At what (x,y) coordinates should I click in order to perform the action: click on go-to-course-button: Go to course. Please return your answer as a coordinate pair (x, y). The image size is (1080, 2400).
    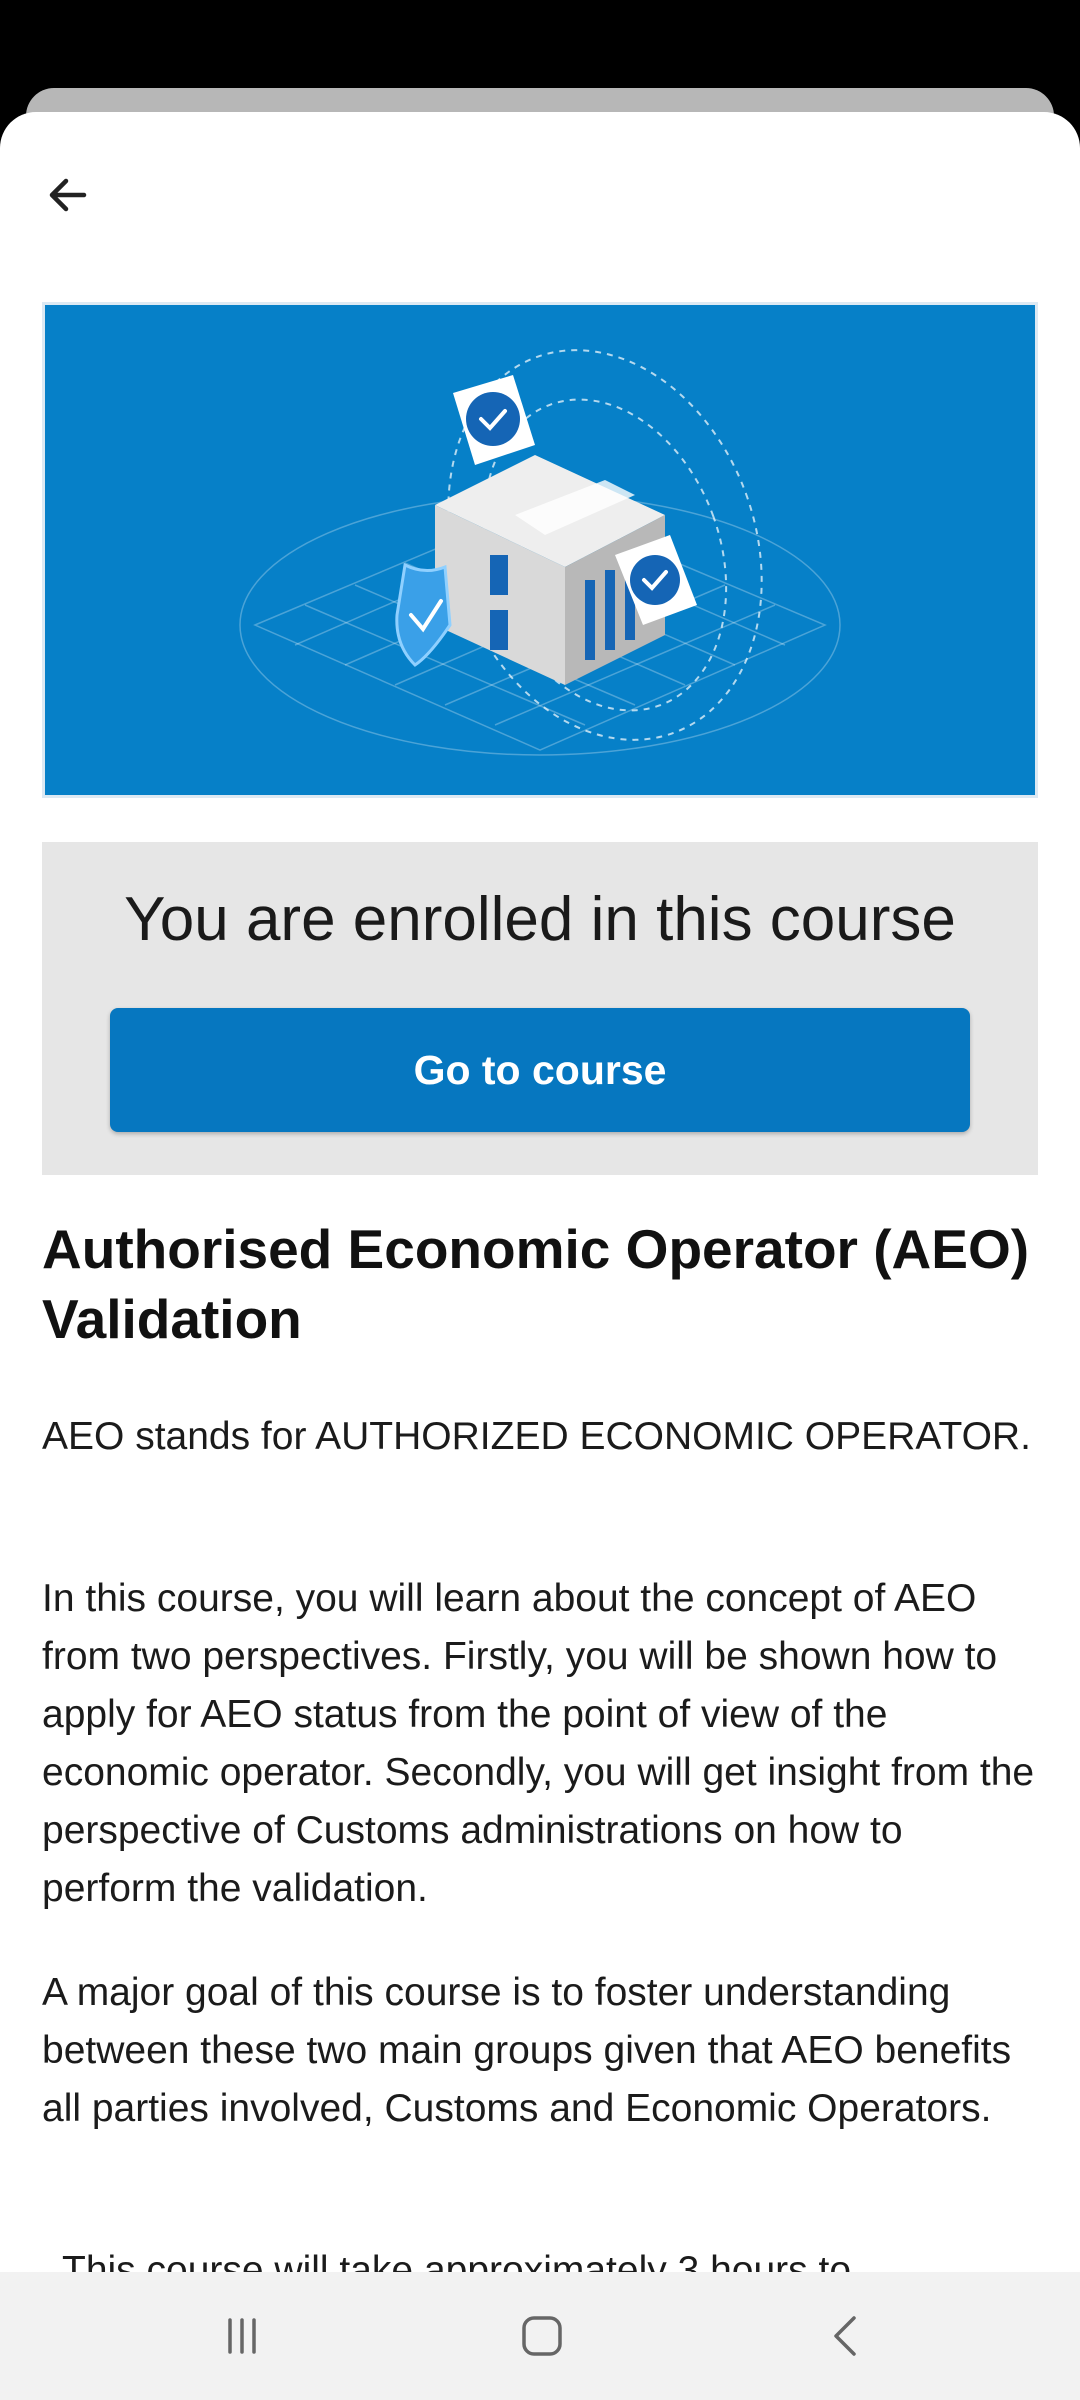
    Looking at the image, I should click on (540, 1070).